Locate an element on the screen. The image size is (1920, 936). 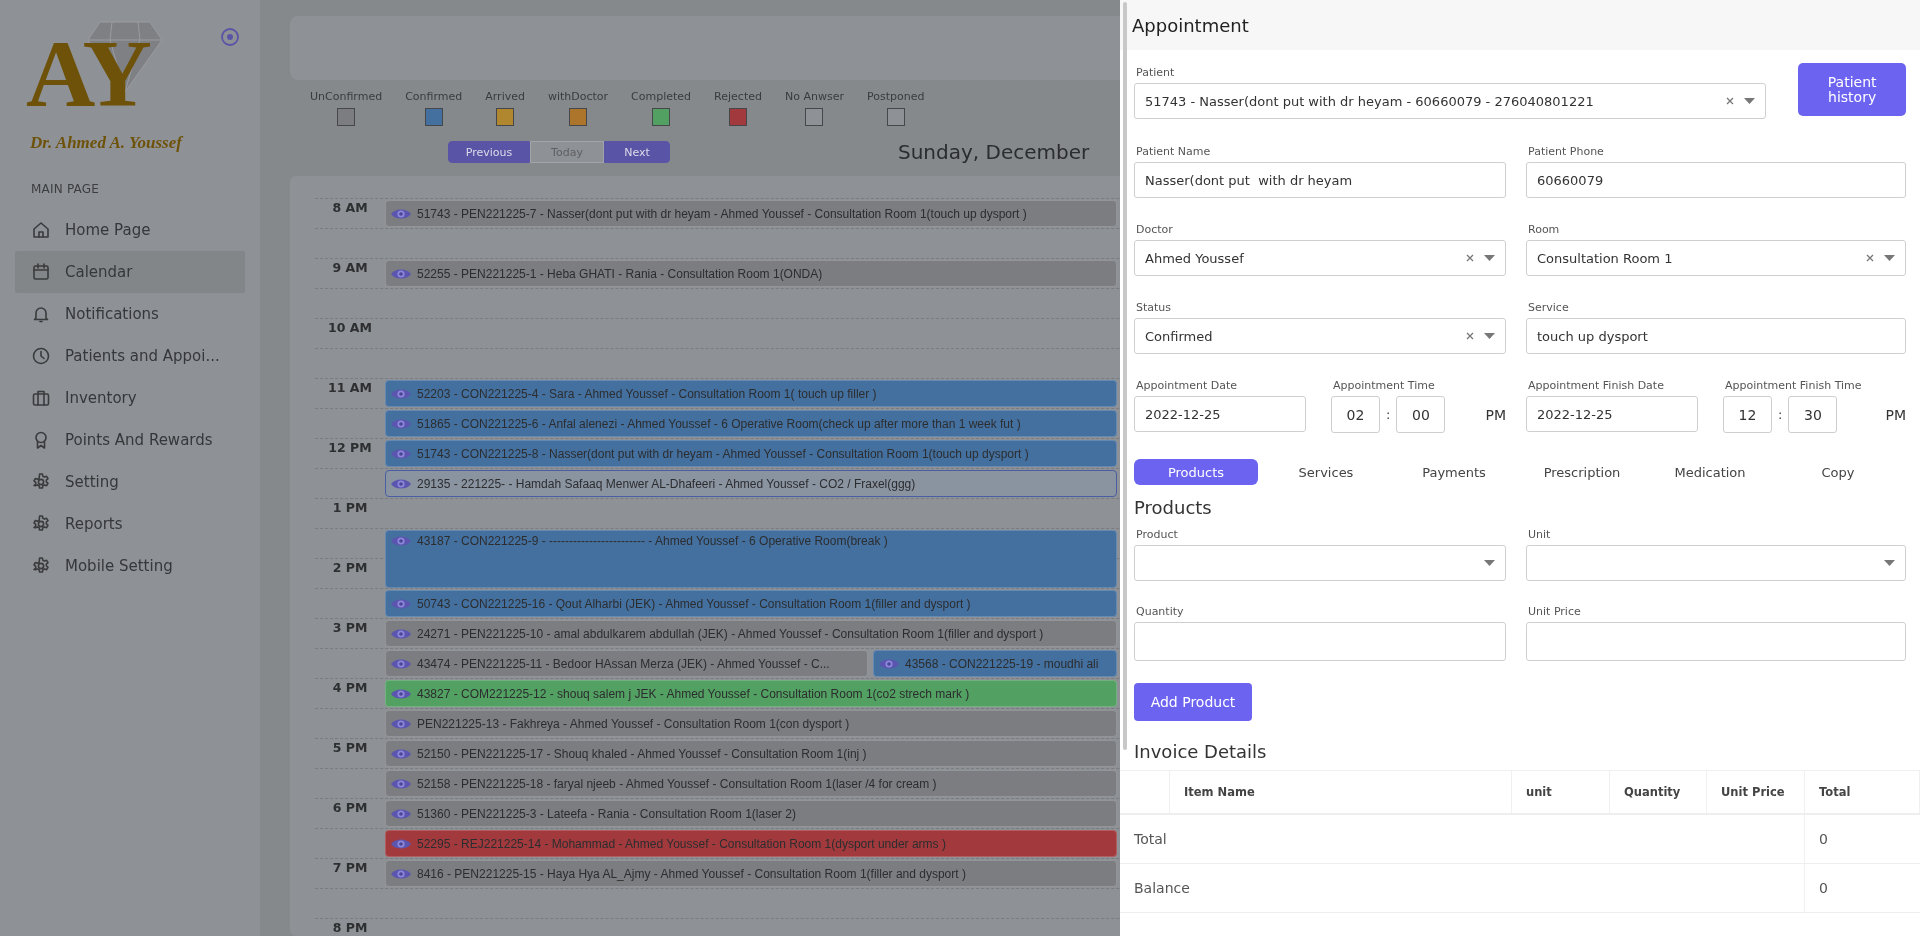
appointment-block: 52295 - REJ221225-14 - Mohammad - Ahmed Youssef - Consultation Room 1(dysport under arms ) is located at coordinates (751, 843).